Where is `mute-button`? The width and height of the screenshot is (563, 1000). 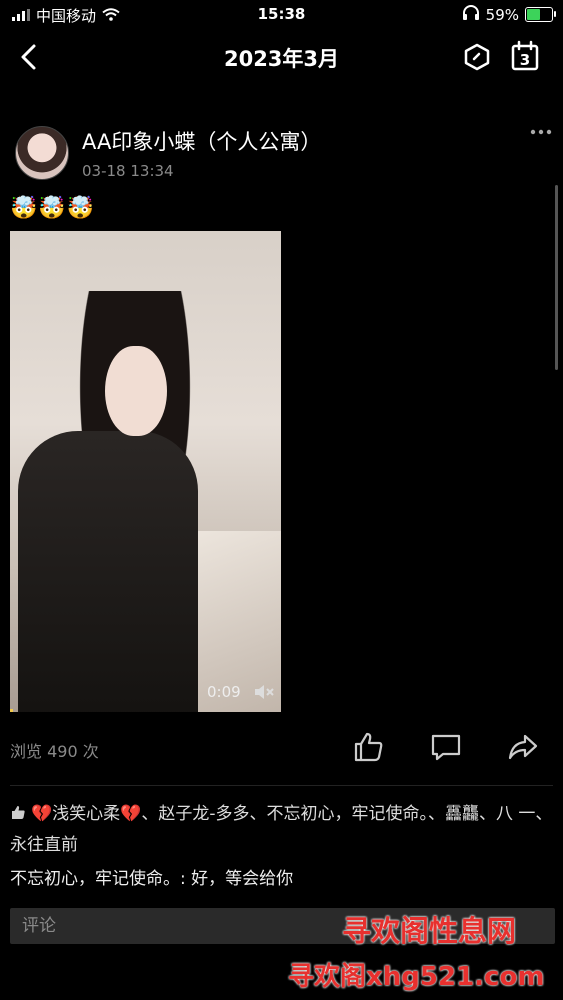
mute-button is located at coordinates (264, 692).